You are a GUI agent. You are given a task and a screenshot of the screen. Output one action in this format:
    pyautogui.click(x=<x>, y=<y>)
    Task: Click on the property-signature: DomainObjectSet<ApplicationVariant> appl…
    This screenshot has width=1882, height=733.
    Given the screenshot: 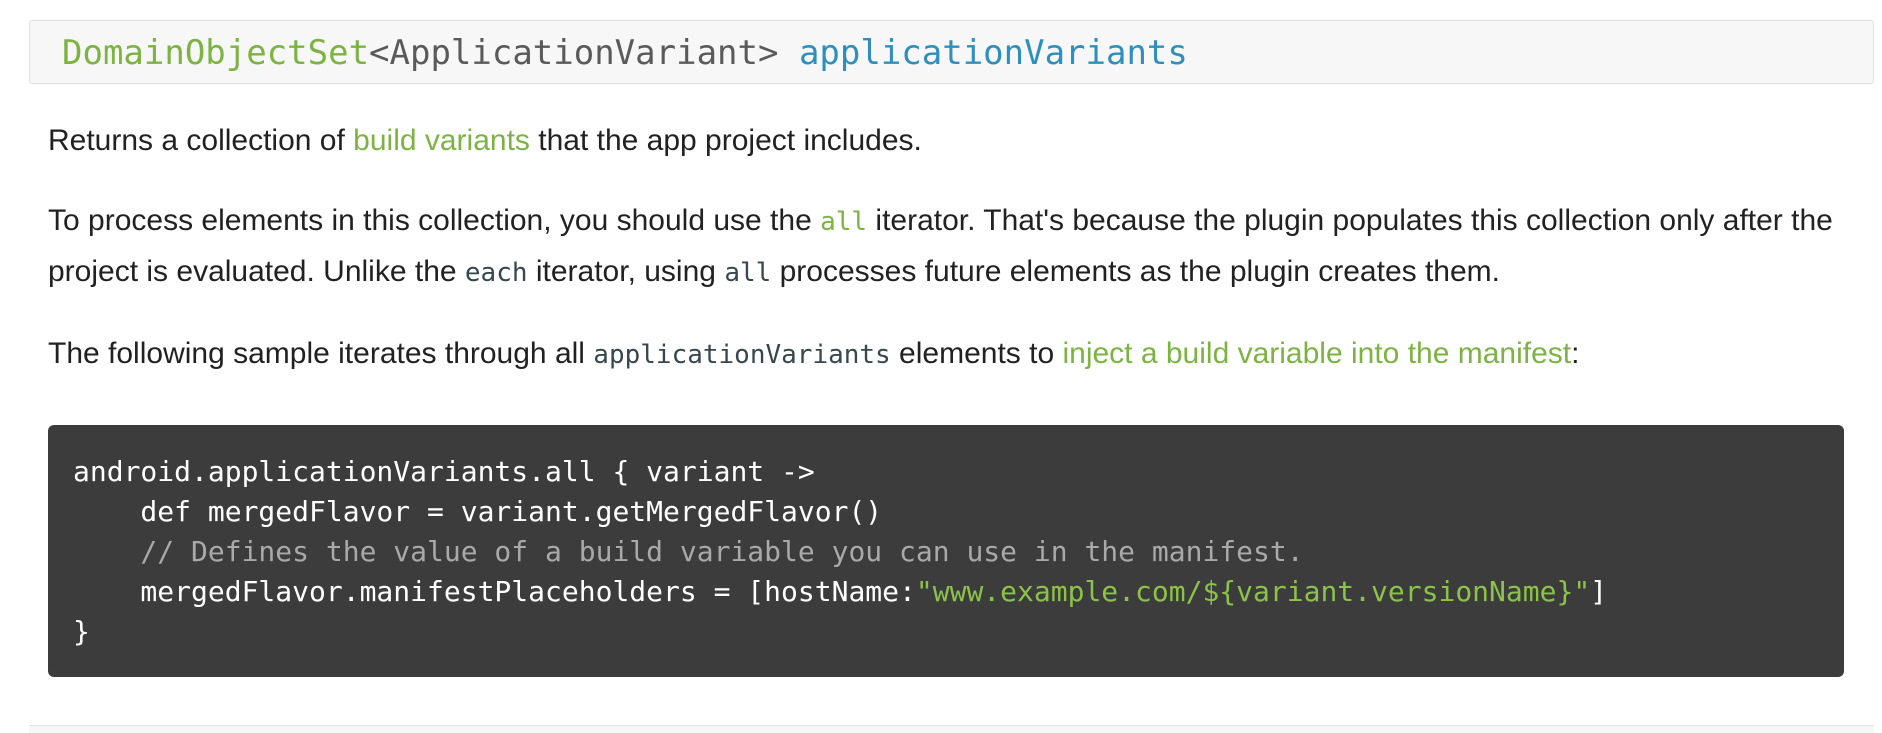 What is the action you would take?
    pyautogui.click(x=951, y=52)
    